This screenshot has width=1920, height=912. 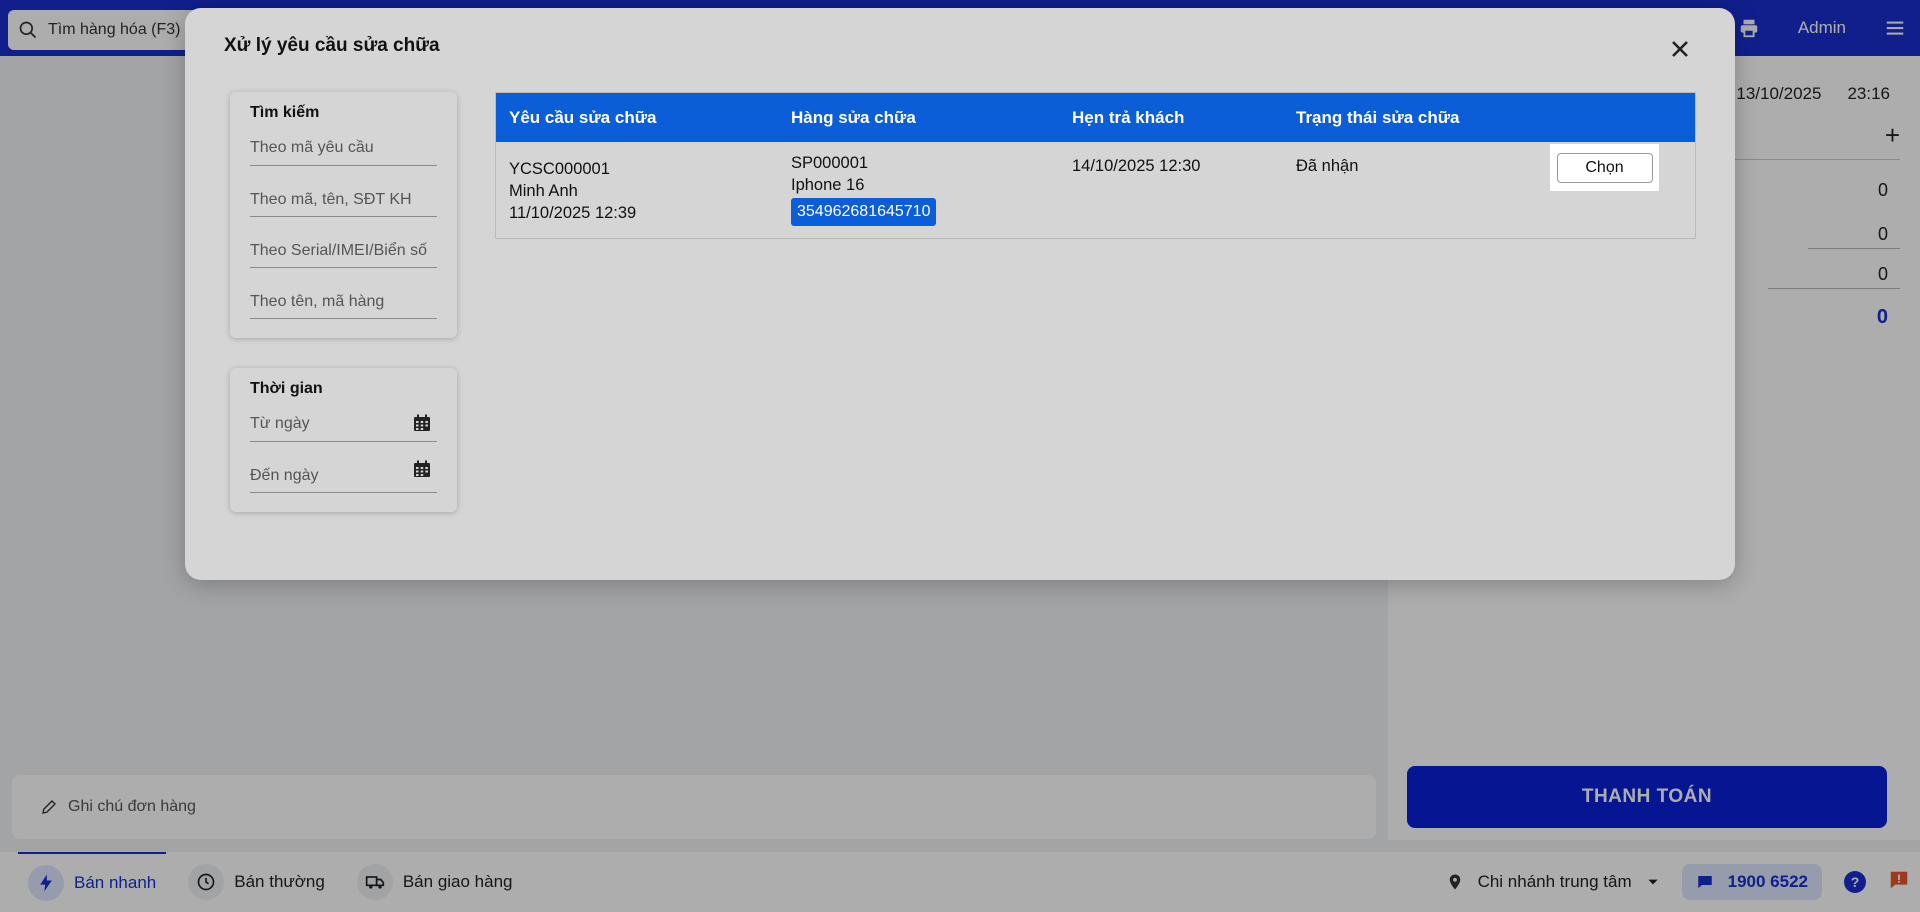 I want to click on request-cell: YCSC000001 Minh Anh 11/10/2025 12:39, so click(x=572, y=191).